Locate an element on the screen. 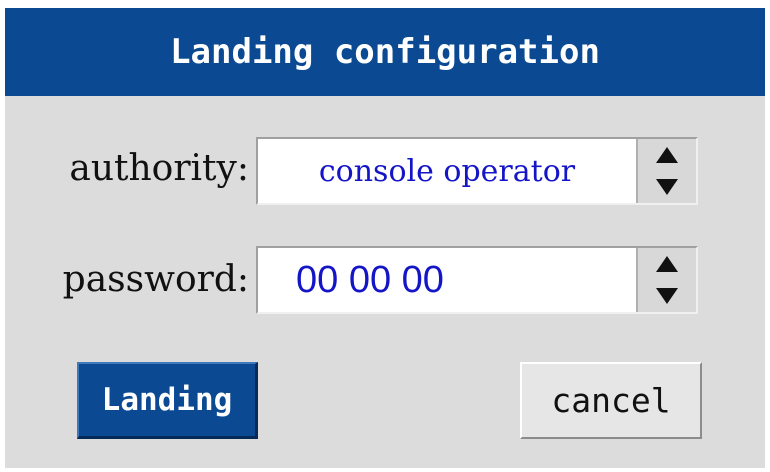 The height and width of the screenshot is (472, 770). authority-spinner-up-button is located at coordinates (667, 155).